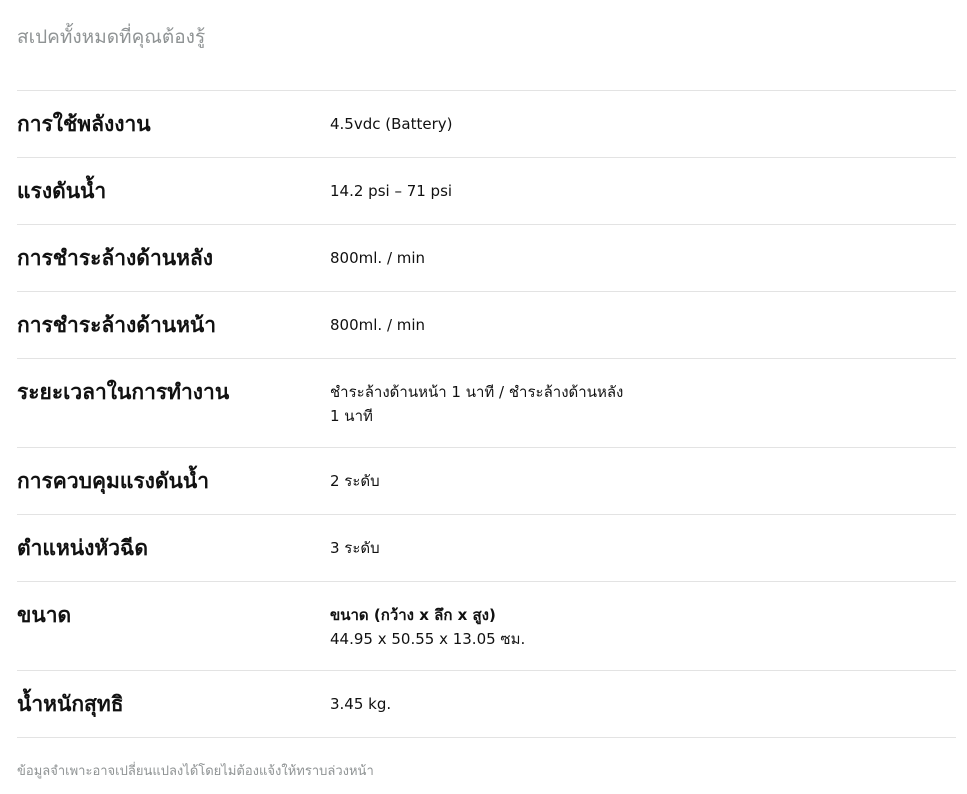  I want to click on spec-row-front-wash: การชำระล้างด้านหน้า 800ml. / min, so click(486, 325).